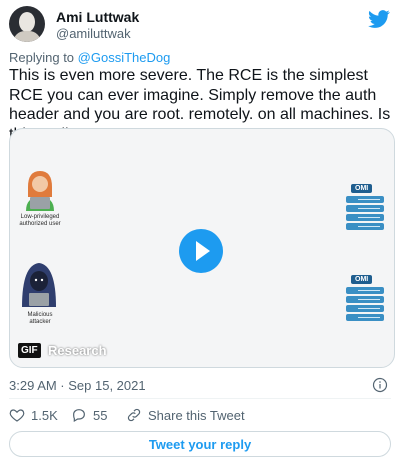  Describe the element at coordinates (196, 415) in the screenshot. I see `share-label: Share this Tweet` at that location.